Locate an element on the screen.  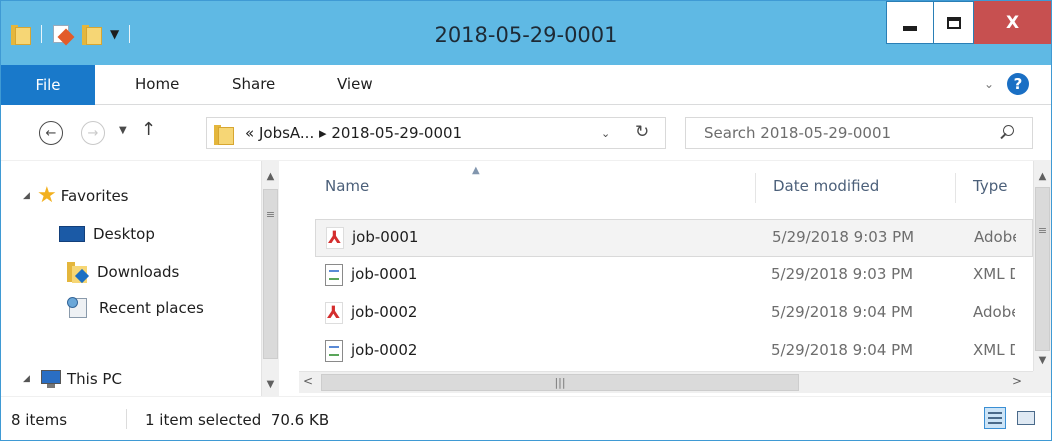
star-icon: ★ is located at coordinates (47, 195).